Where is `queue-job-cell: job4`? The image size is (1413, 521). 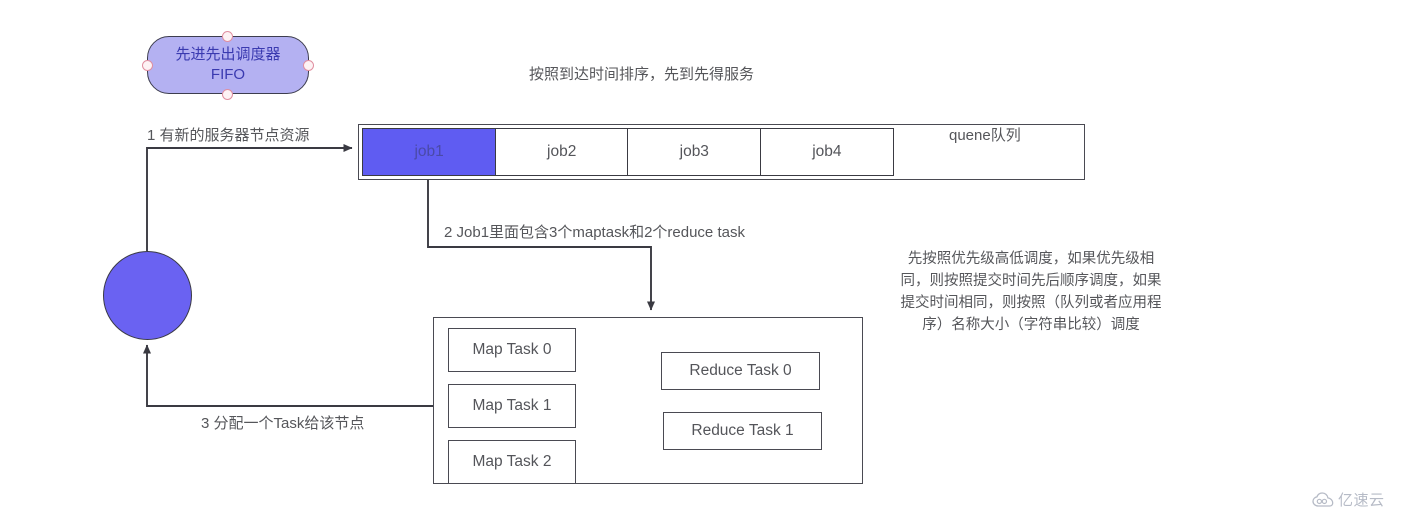
queue-job-cell: job4 is located at coordinates (826, 152).